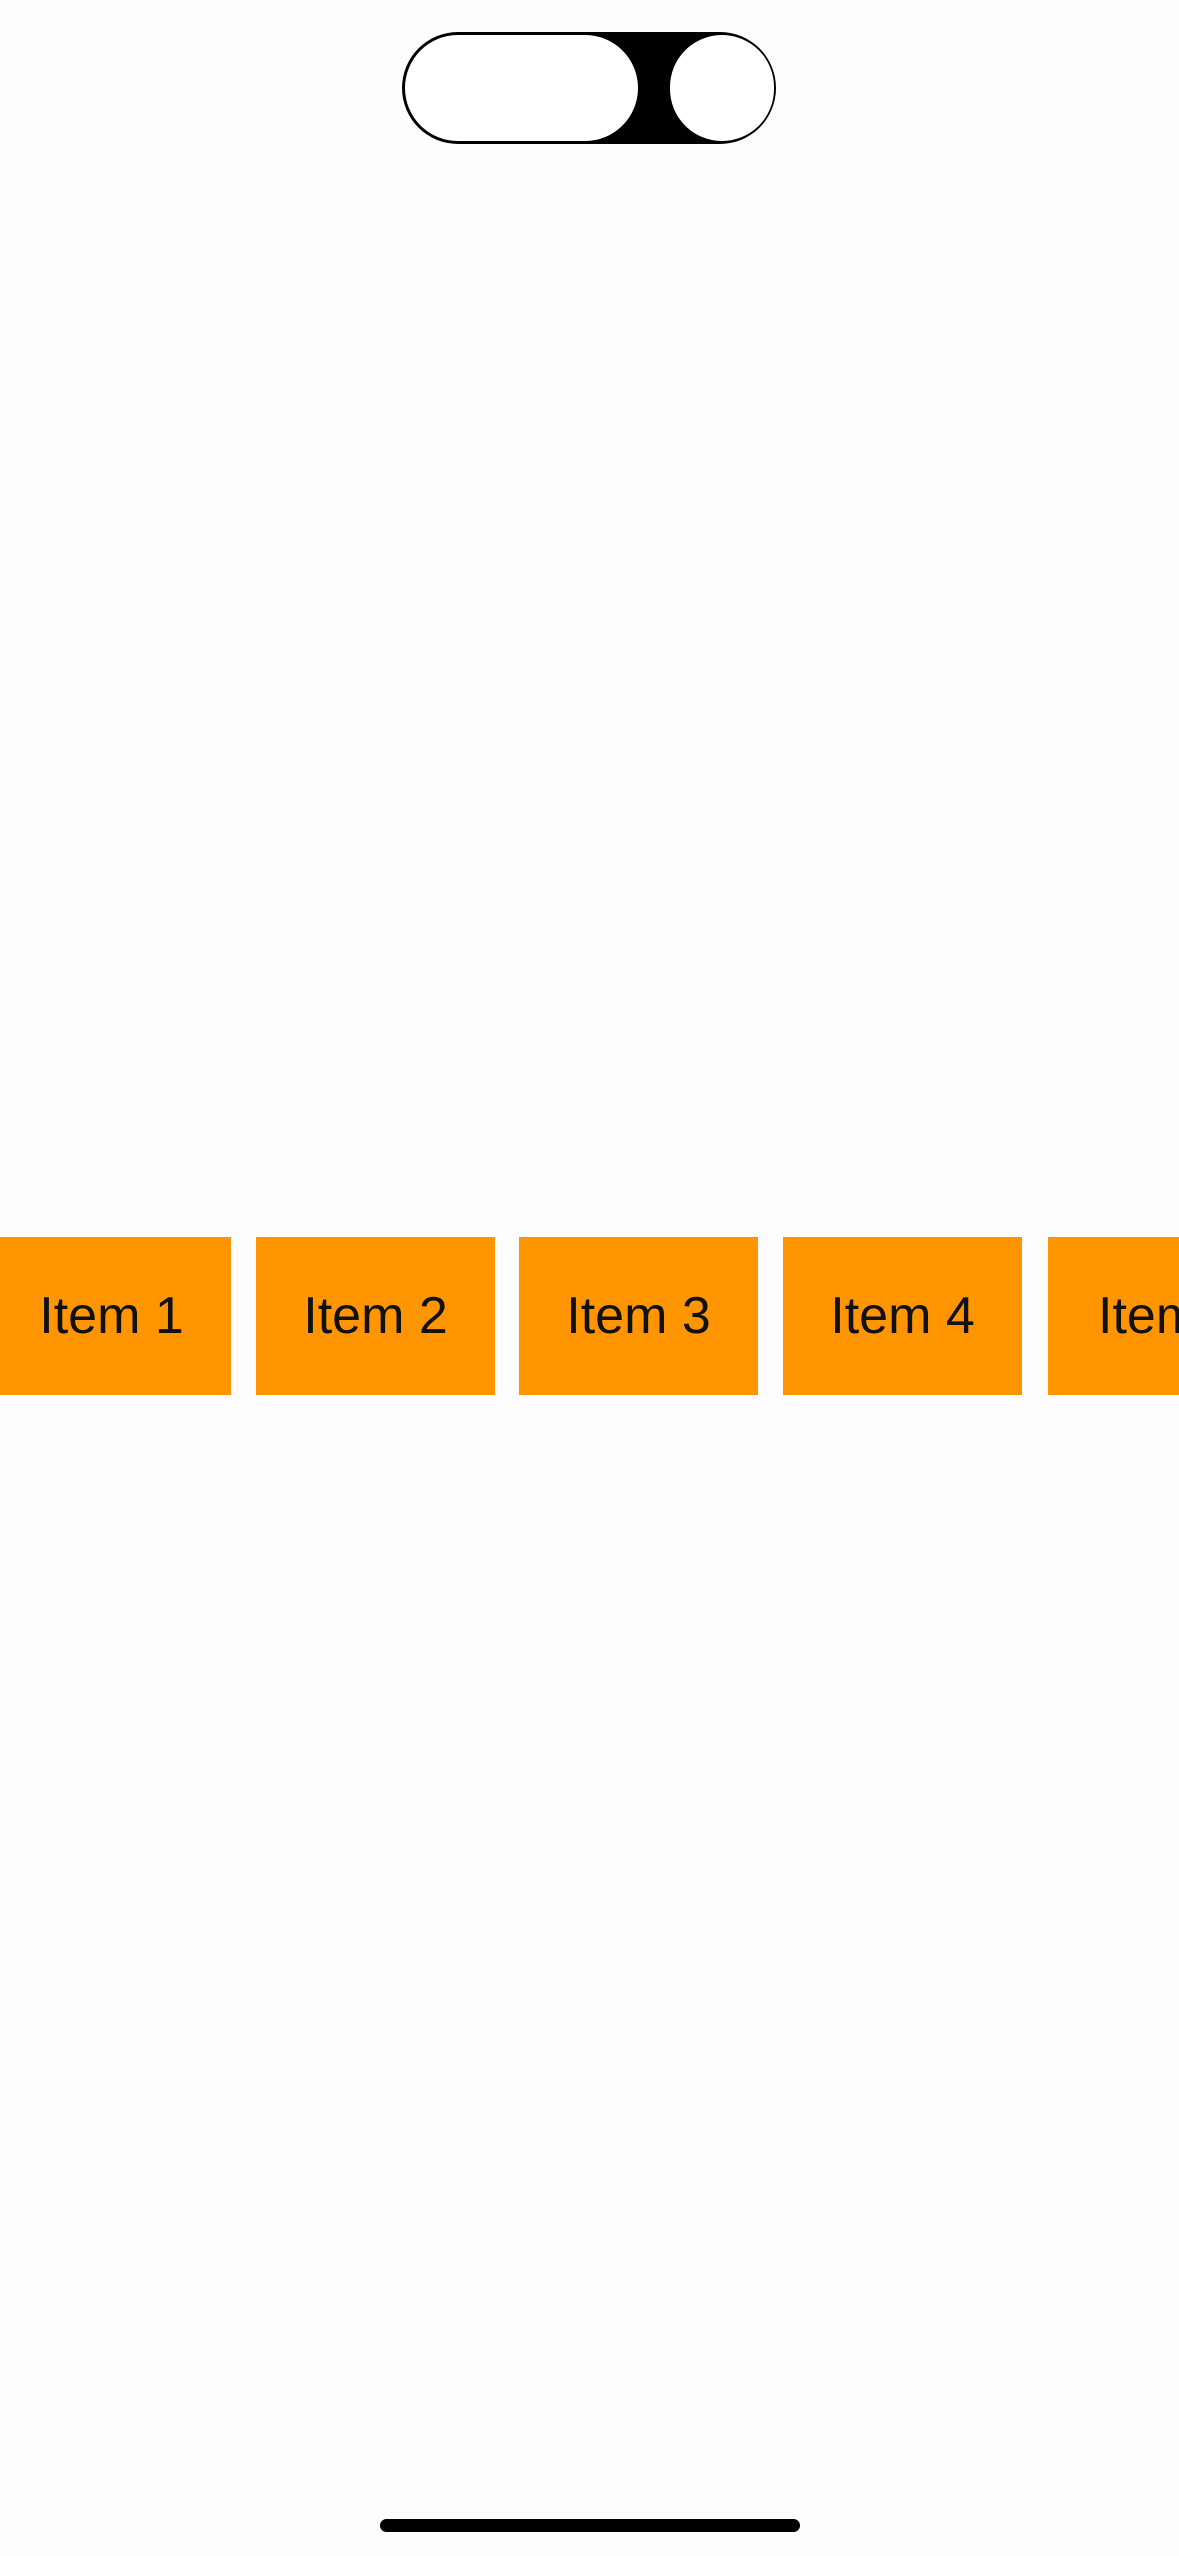 The width and height of the screenshot is (1179, 2556). I want to click on list-item-label: Item 1, so click(111, 1316).